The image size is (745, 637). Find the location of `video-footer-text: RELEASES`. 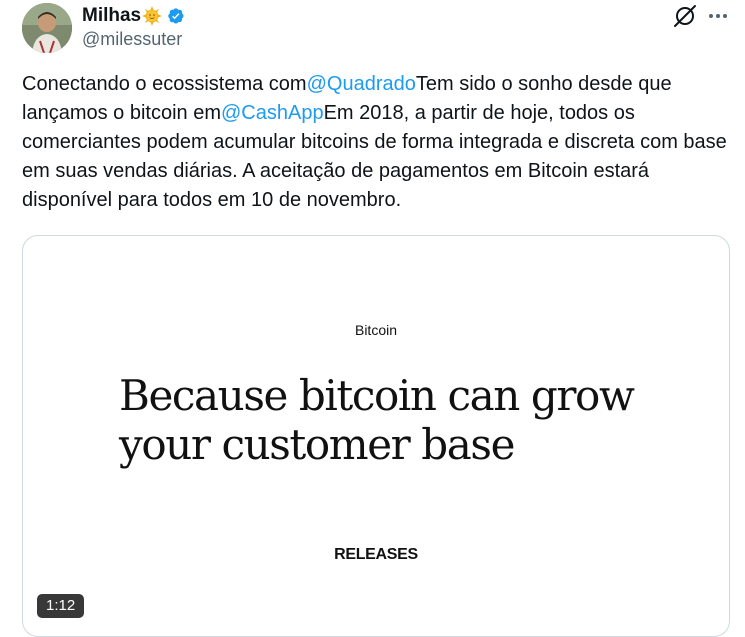

video-footer-text: RELEASES is located at coordinates (376, 554).